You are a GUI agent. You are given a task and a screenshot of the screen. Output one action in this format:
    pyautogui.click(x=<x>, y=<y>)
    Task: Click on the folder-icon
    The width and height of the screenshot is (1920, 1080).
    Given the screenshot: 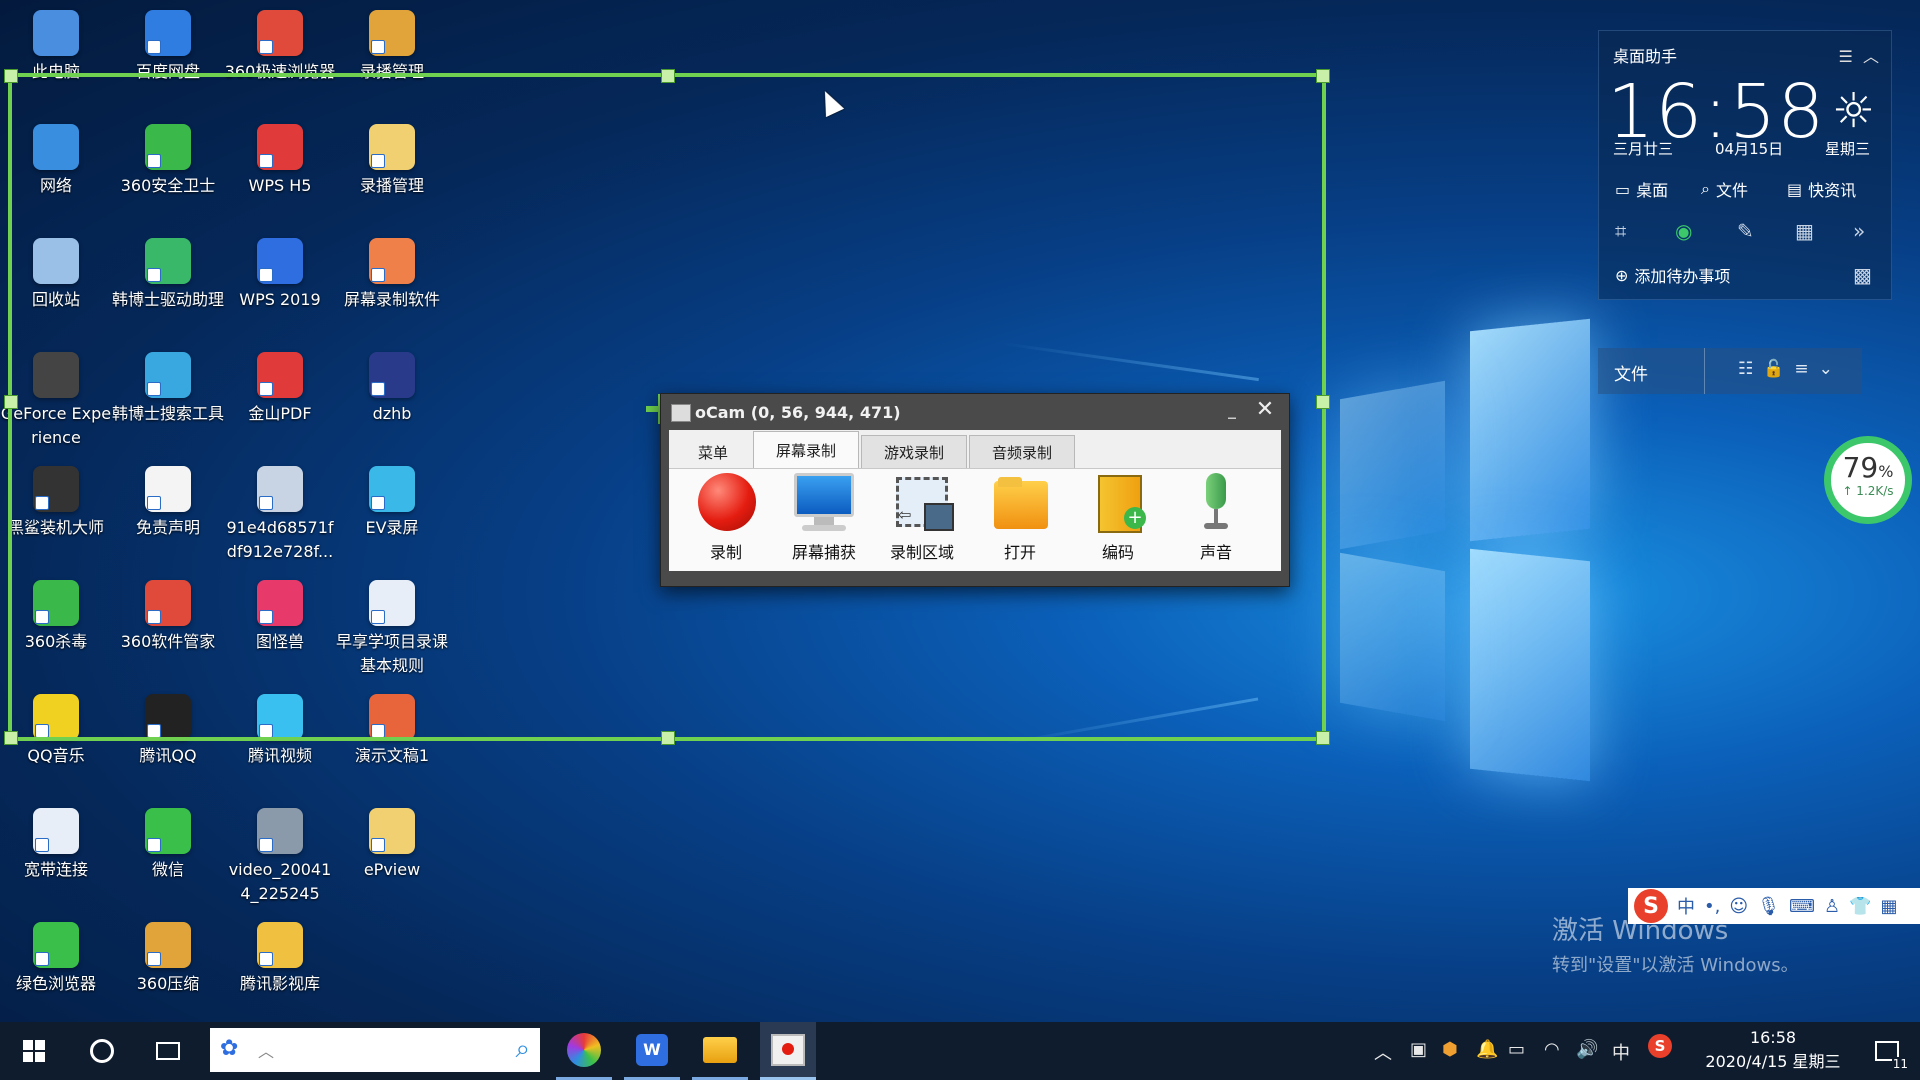 What is the action you would take?
    pyautogui.click(x=720, y=1049)
    